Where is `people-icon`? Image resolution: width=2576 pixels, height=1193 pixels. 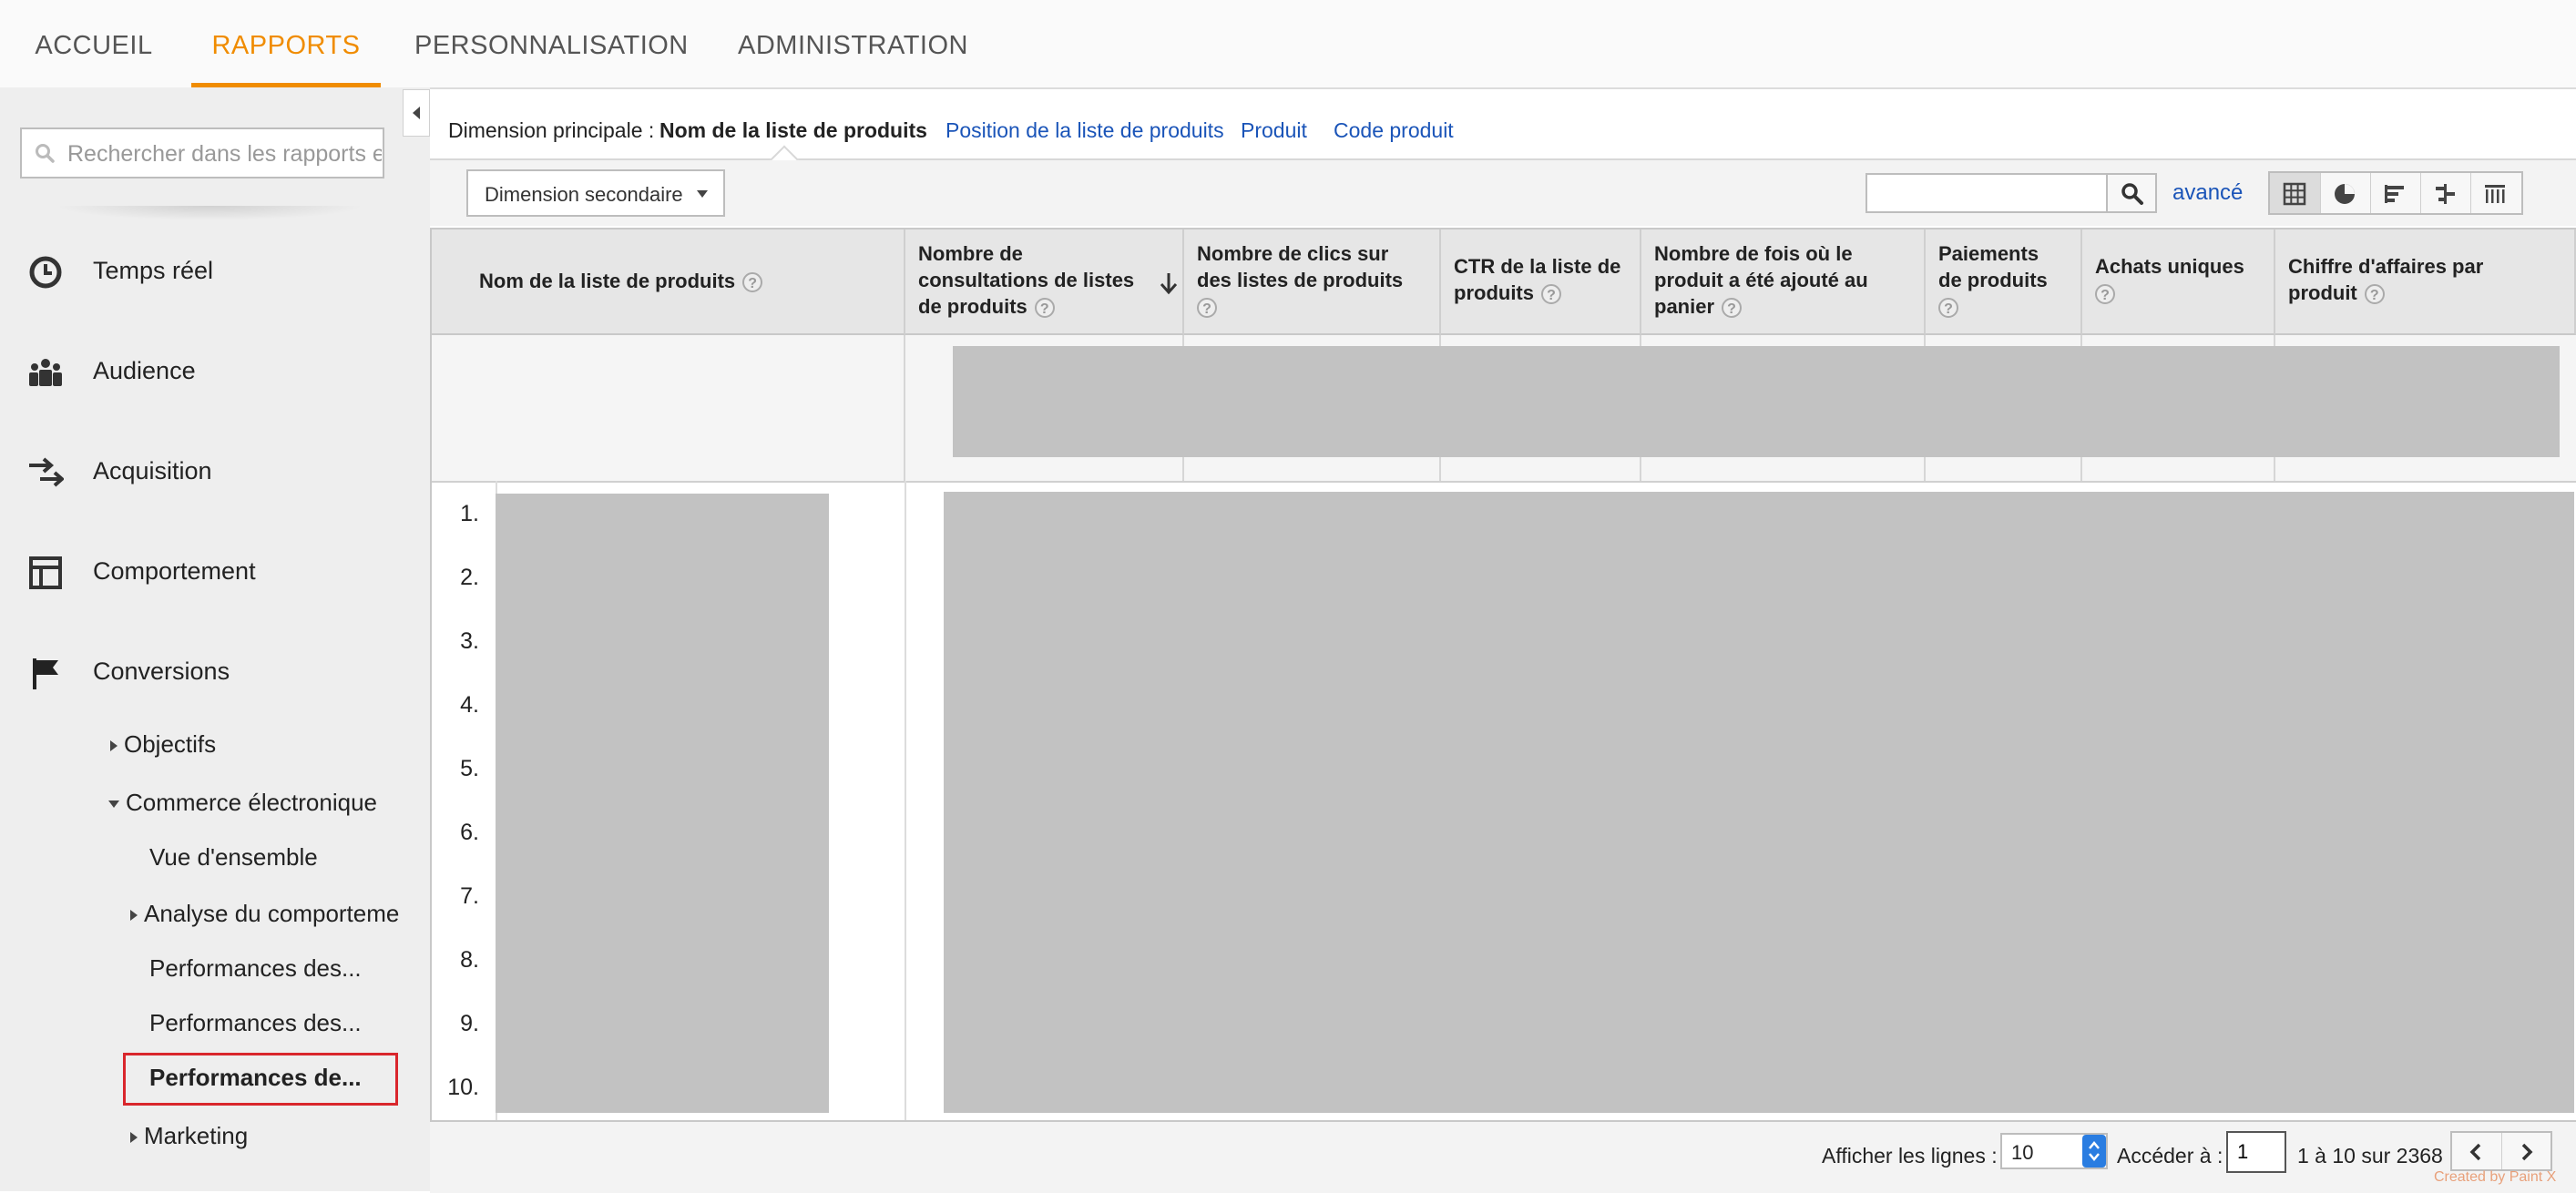 people-icon is located at coordinates (46, 372).